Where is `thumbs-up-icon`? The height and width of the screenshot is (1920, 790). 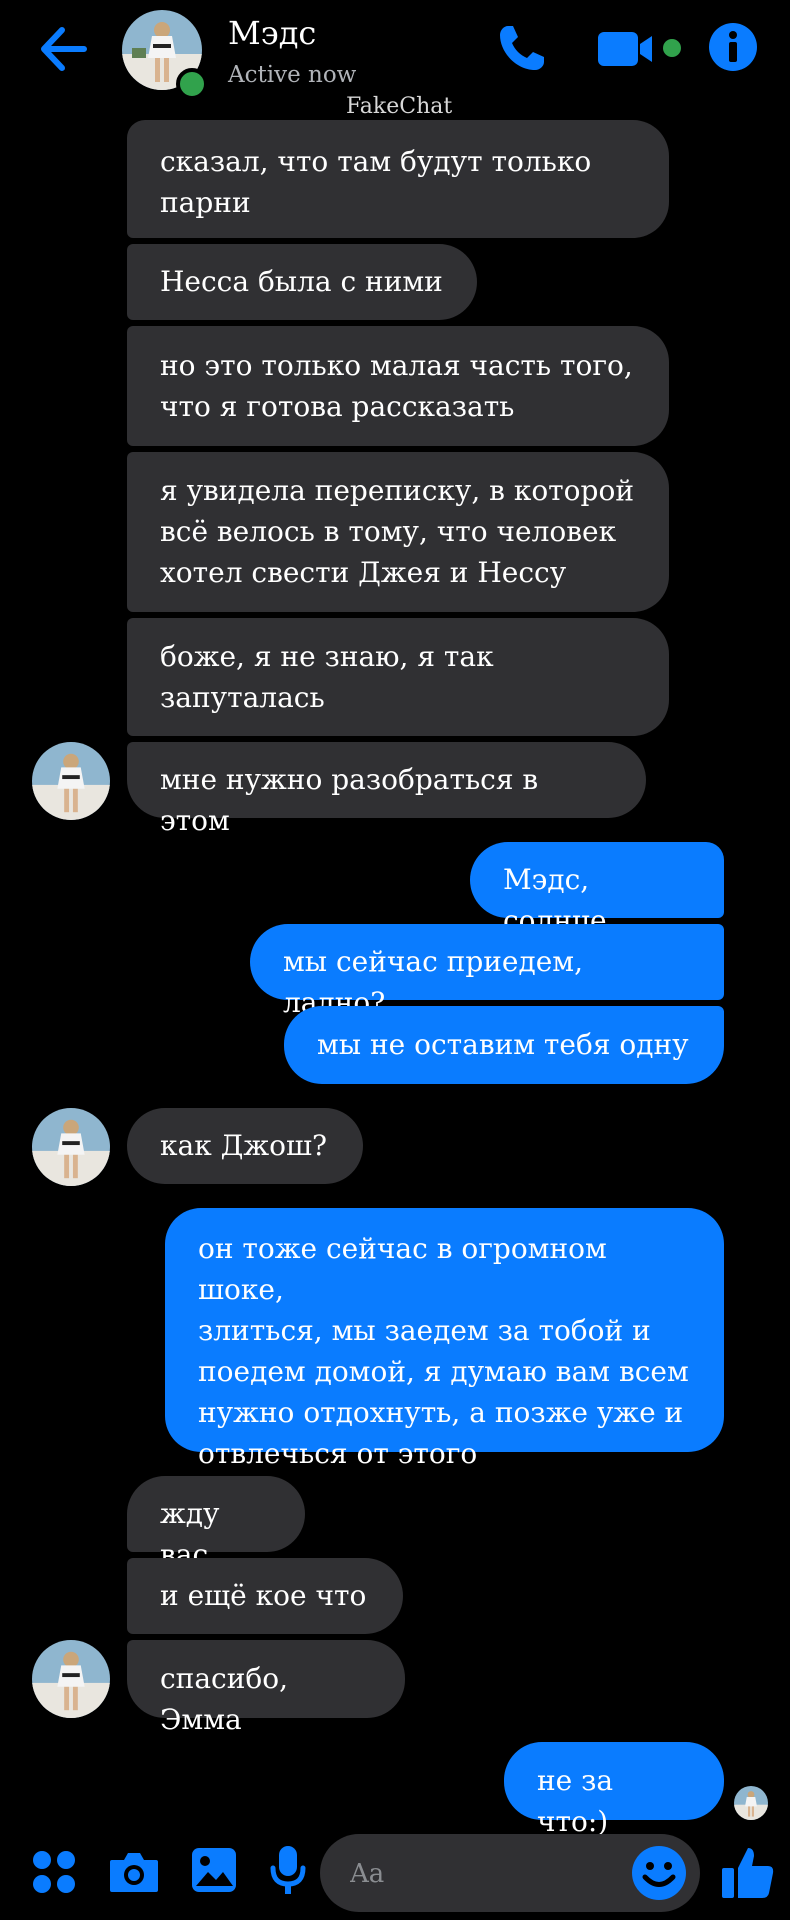 thumbs-up-icon is located at coordinates (748, 1873).